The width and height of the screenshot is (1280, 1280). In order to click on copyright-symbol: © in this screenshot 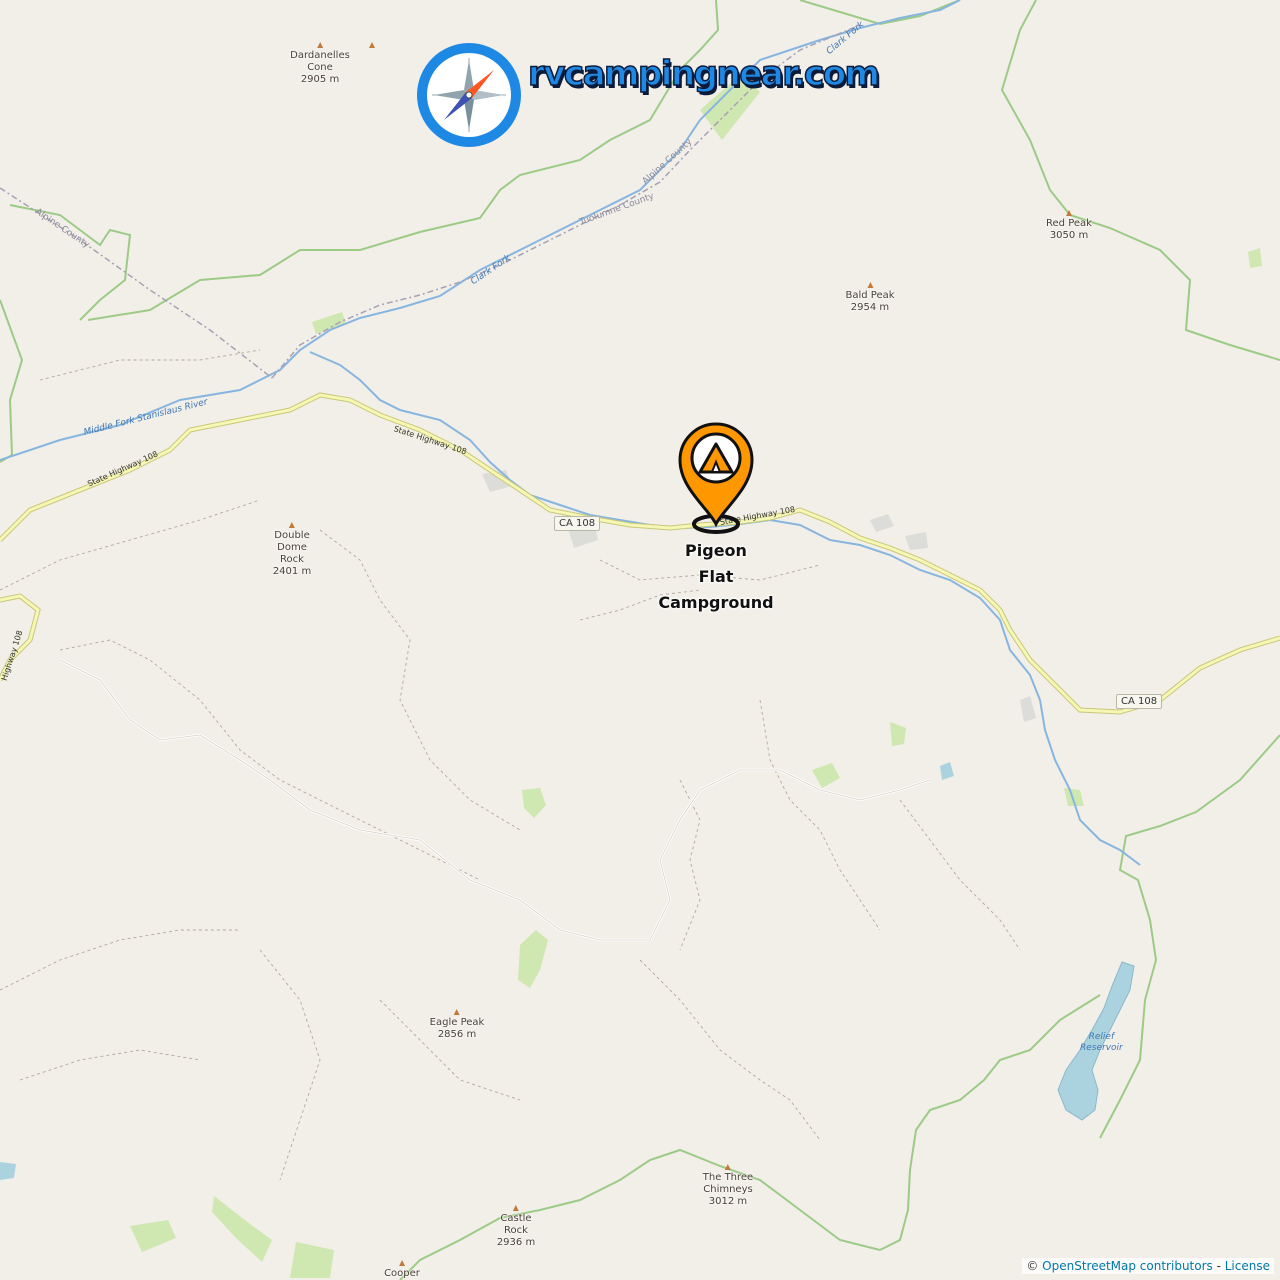, I will do `click(1034, 1266)`.